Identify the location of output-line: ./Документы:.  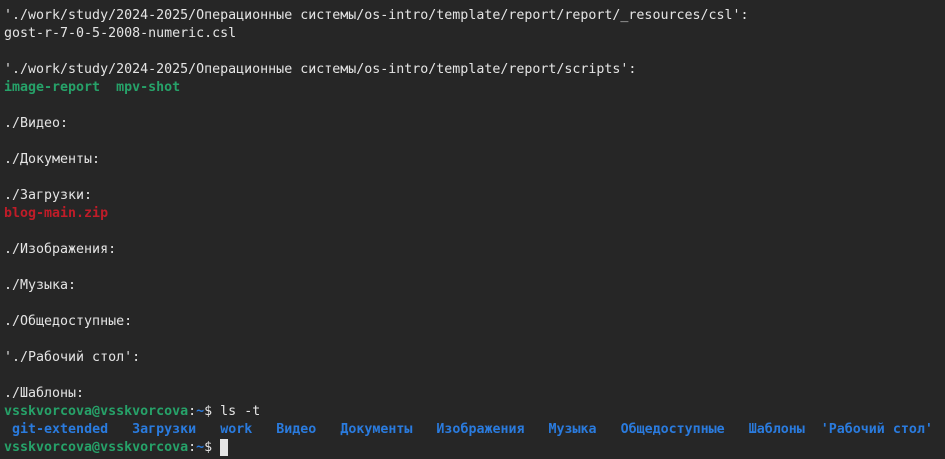
(52, 159).